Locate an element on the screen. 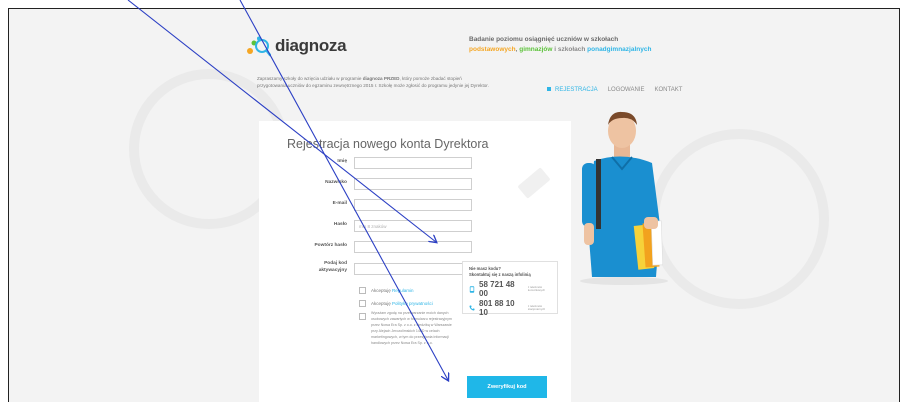  phone-icon is located at coordinates (472, 289).